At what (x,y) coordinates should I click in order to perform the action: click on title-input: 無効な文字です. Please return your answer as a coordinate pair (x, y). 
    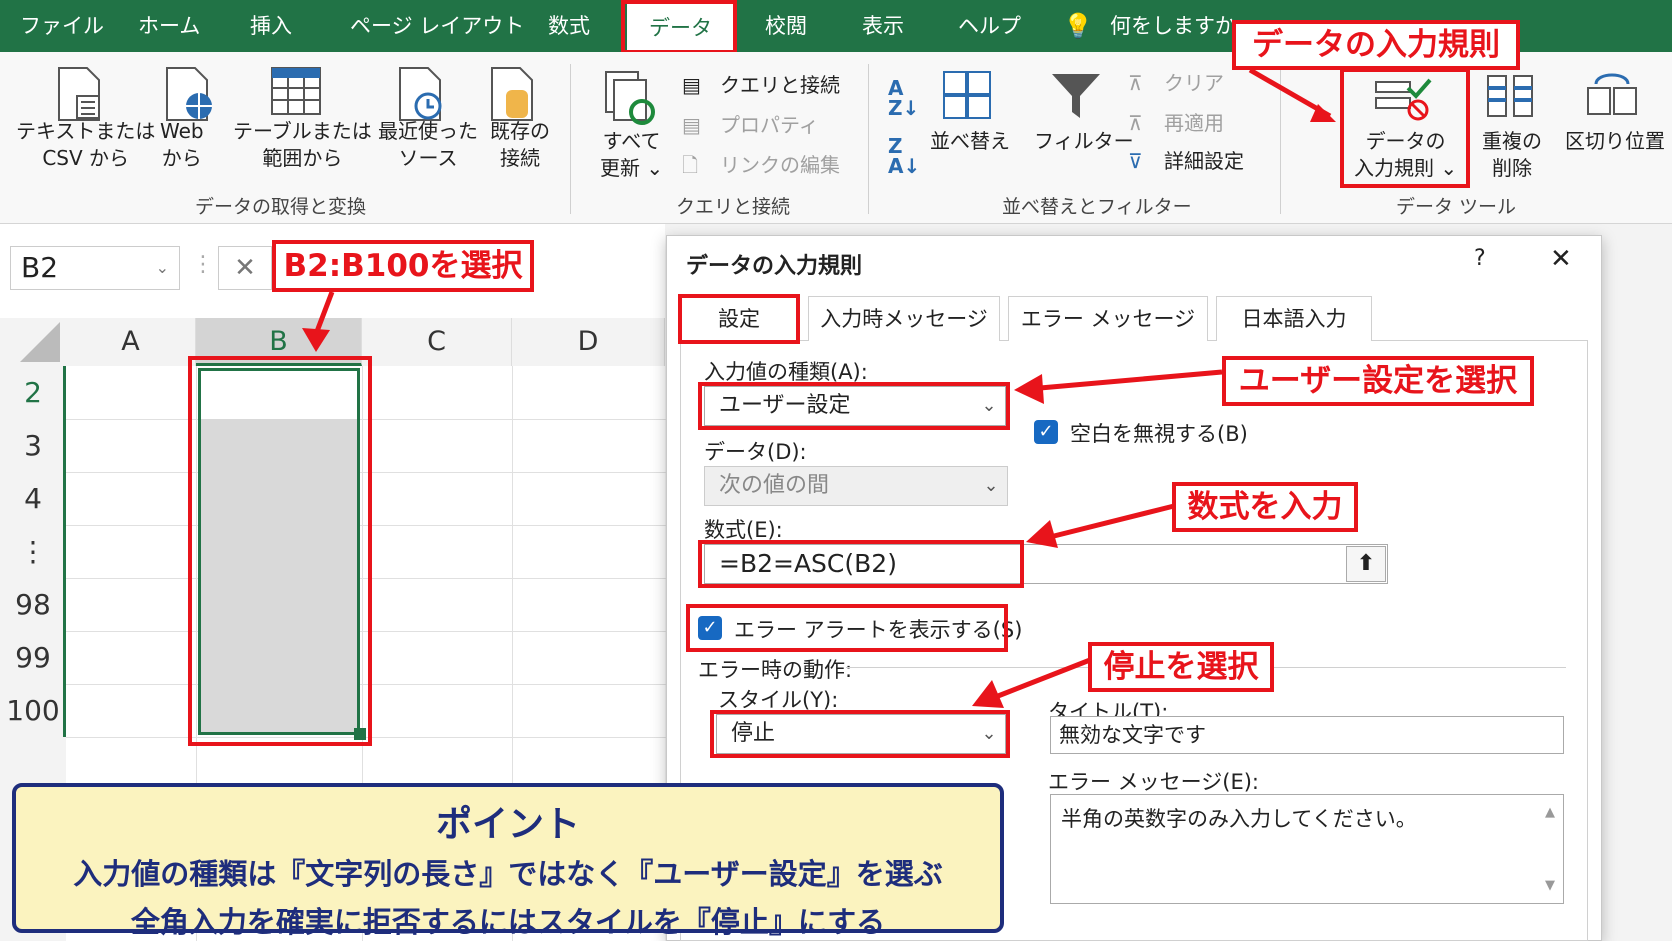
    Looking at the image, I should click on (1307, 735).